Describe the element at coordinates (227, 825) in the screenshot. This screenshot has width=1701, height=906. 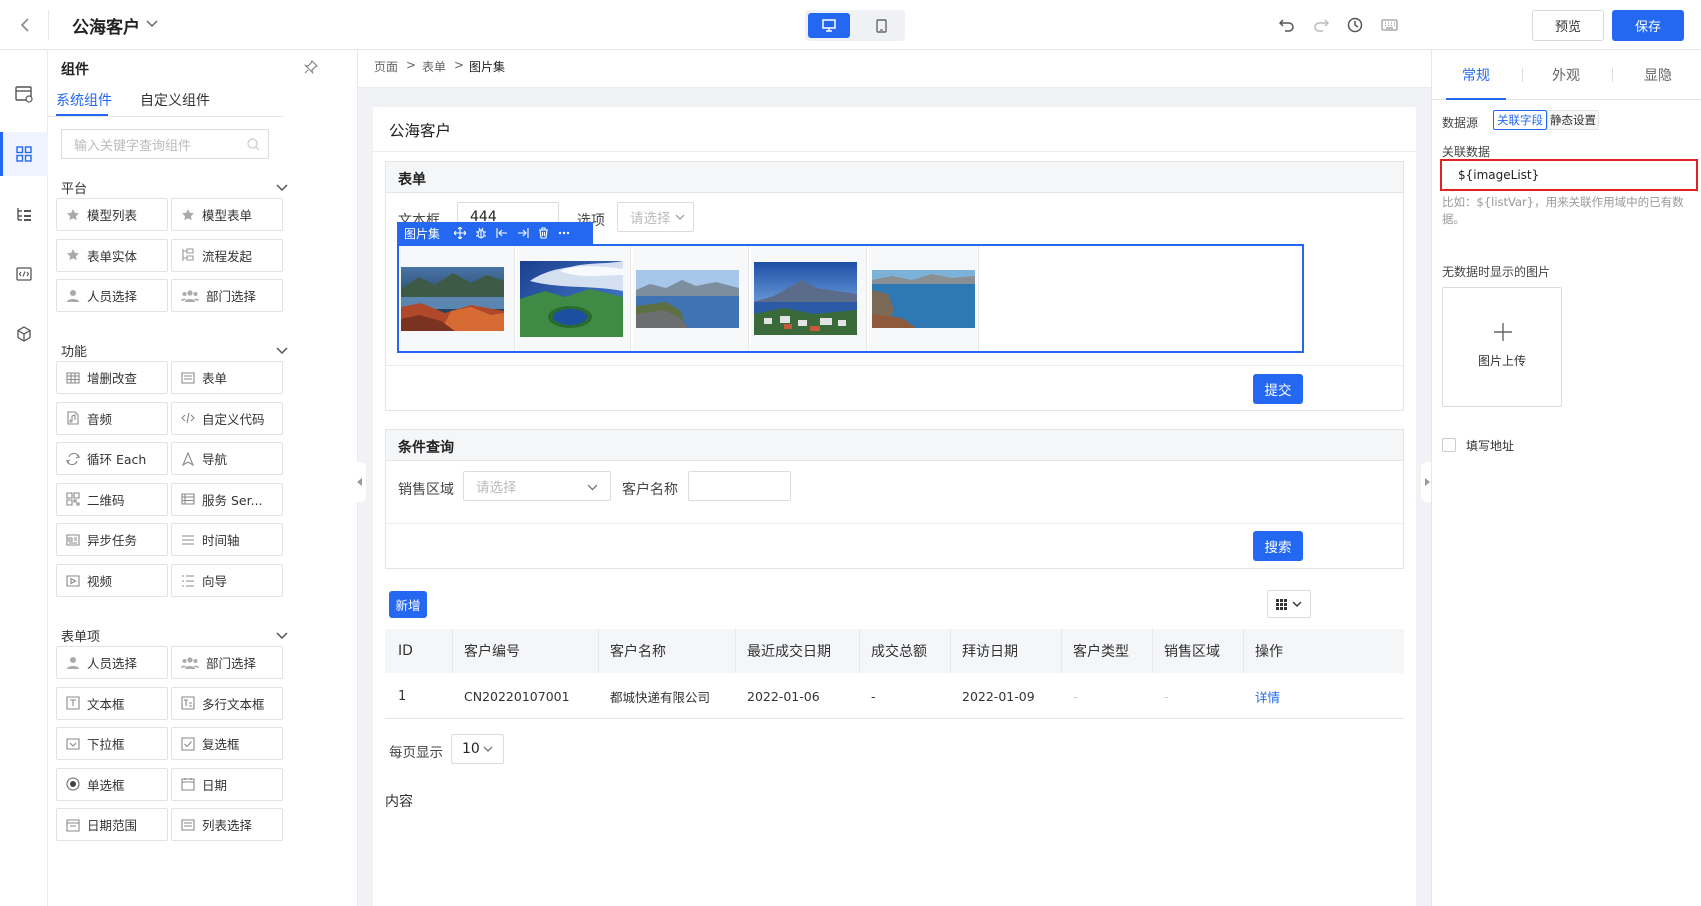
I see `component-item: 列表选择` at that location.